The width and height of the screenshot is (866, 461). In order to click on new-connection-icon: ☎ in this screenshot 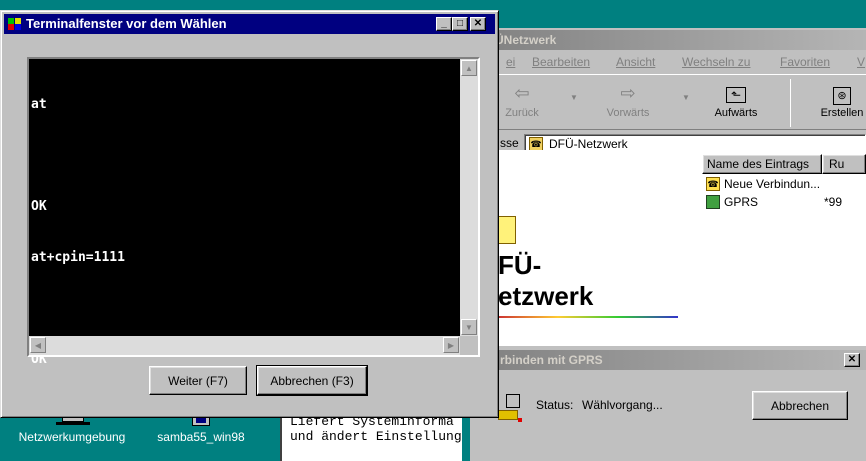, I will do `click(713, 184)`.